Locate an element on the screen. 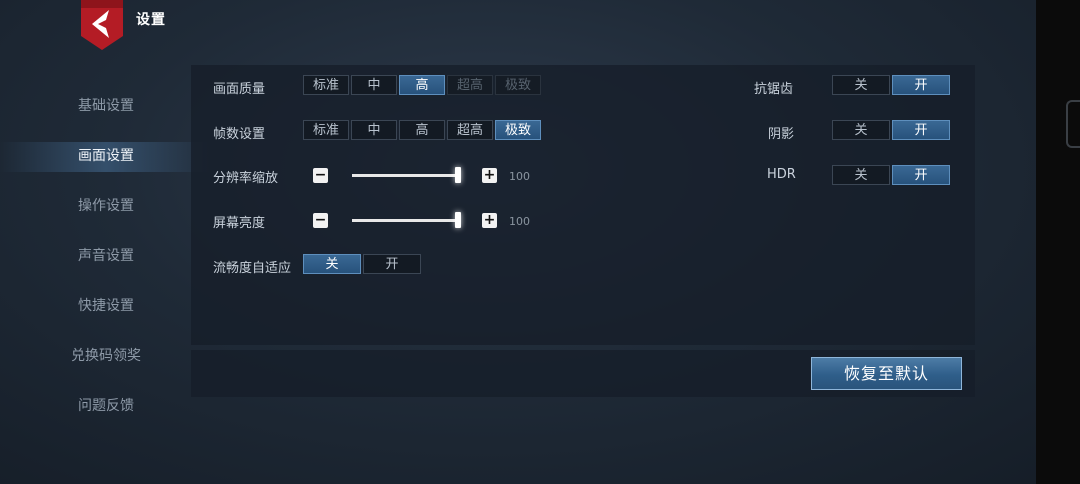  quality-option-medium: 中 is located at coordinates (374, 85).